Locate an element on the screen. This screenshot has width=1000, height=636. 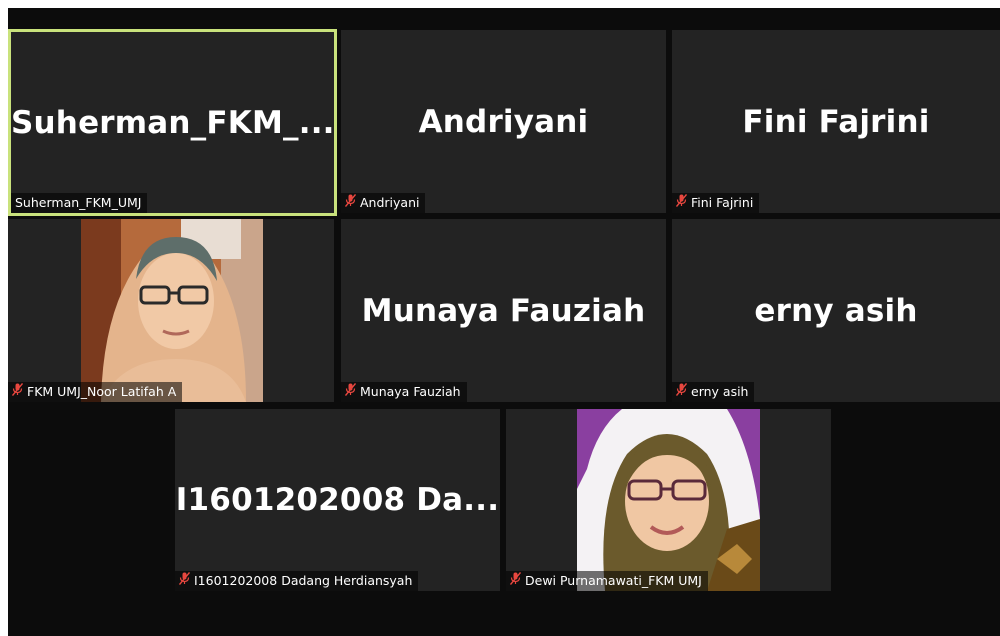
participant-tile-dewi-purnamawati: Dewi Purnamawati_FKM UMJ is located at coordinates (668, 500).